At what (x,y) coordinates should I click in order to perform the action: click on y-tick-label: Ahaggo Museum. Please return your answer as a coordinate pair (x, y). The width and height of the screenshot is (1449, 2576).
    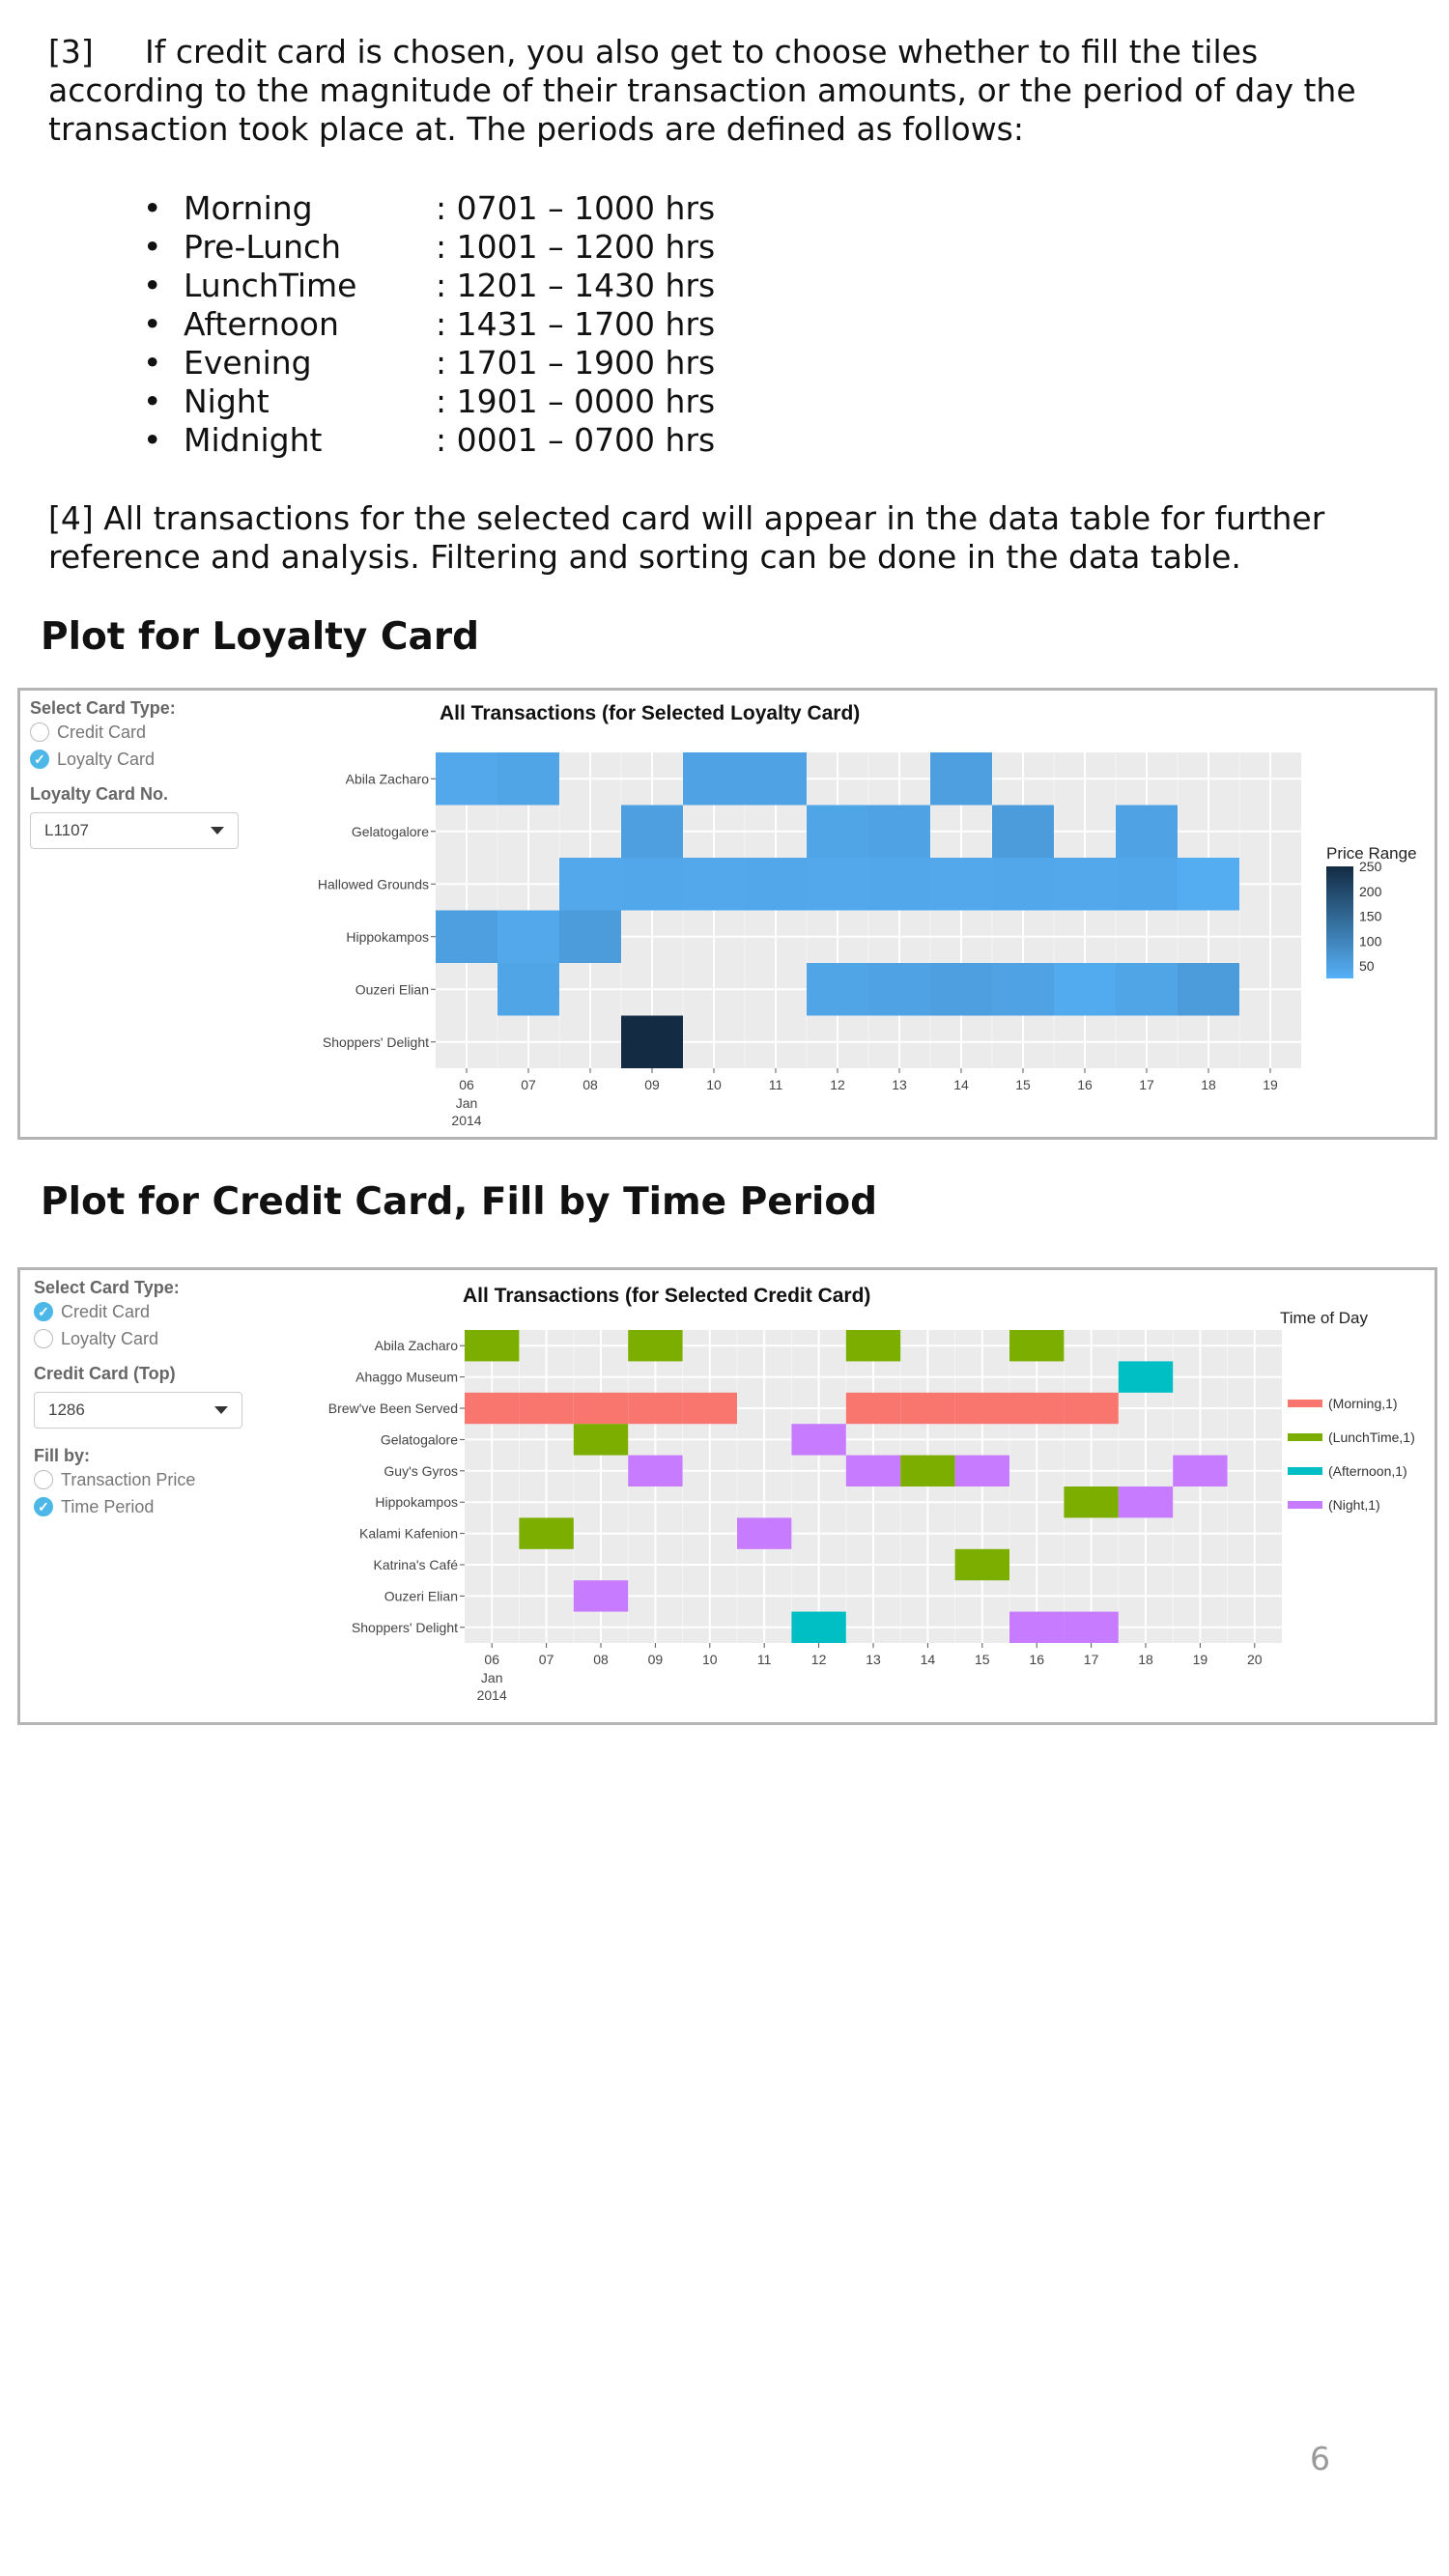
    Looking at the image, I should click on (406, 1377).